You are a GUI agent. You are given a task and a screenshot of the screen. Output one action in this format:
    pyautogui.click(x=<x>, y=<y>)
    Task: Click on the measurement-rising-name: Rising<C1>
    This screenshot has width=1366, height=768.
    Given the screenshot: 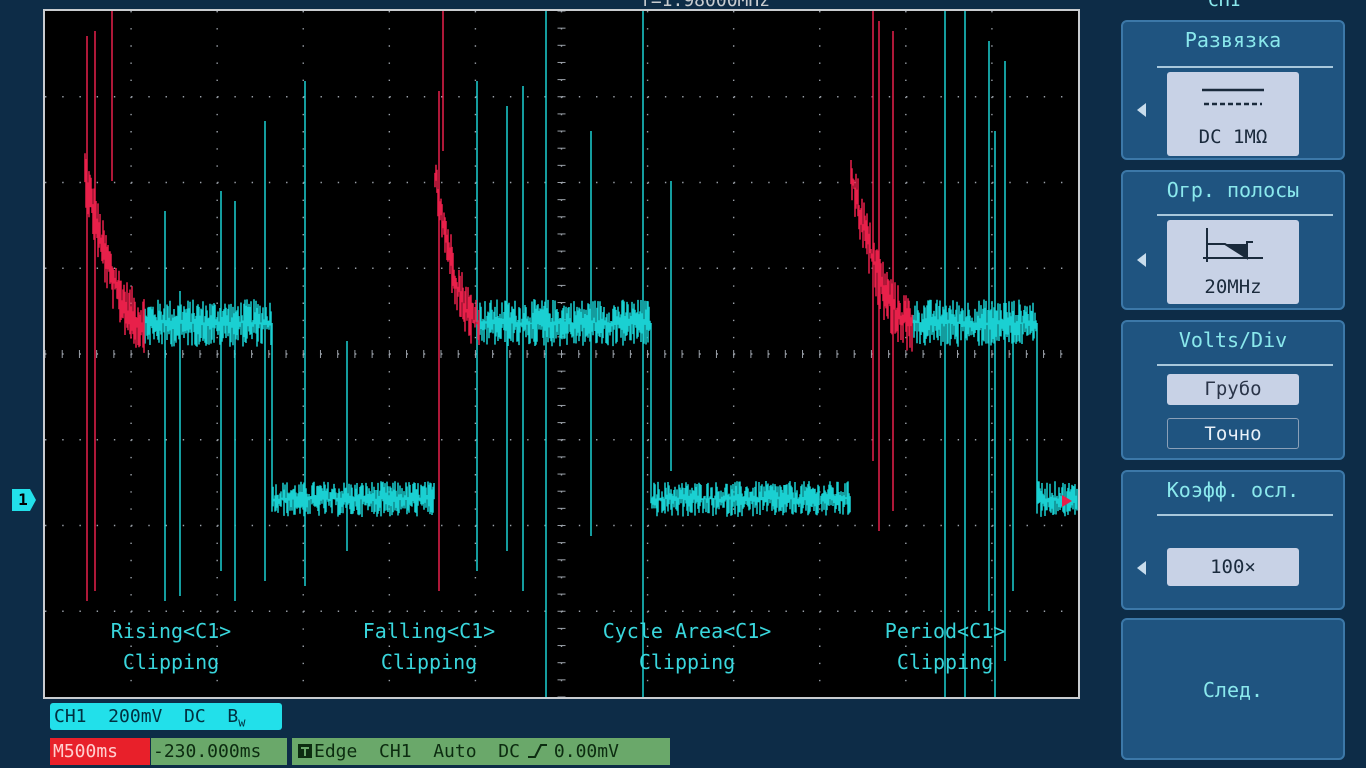 What is the action you would take?
    pyautogui.click(x=171, y=631)
    